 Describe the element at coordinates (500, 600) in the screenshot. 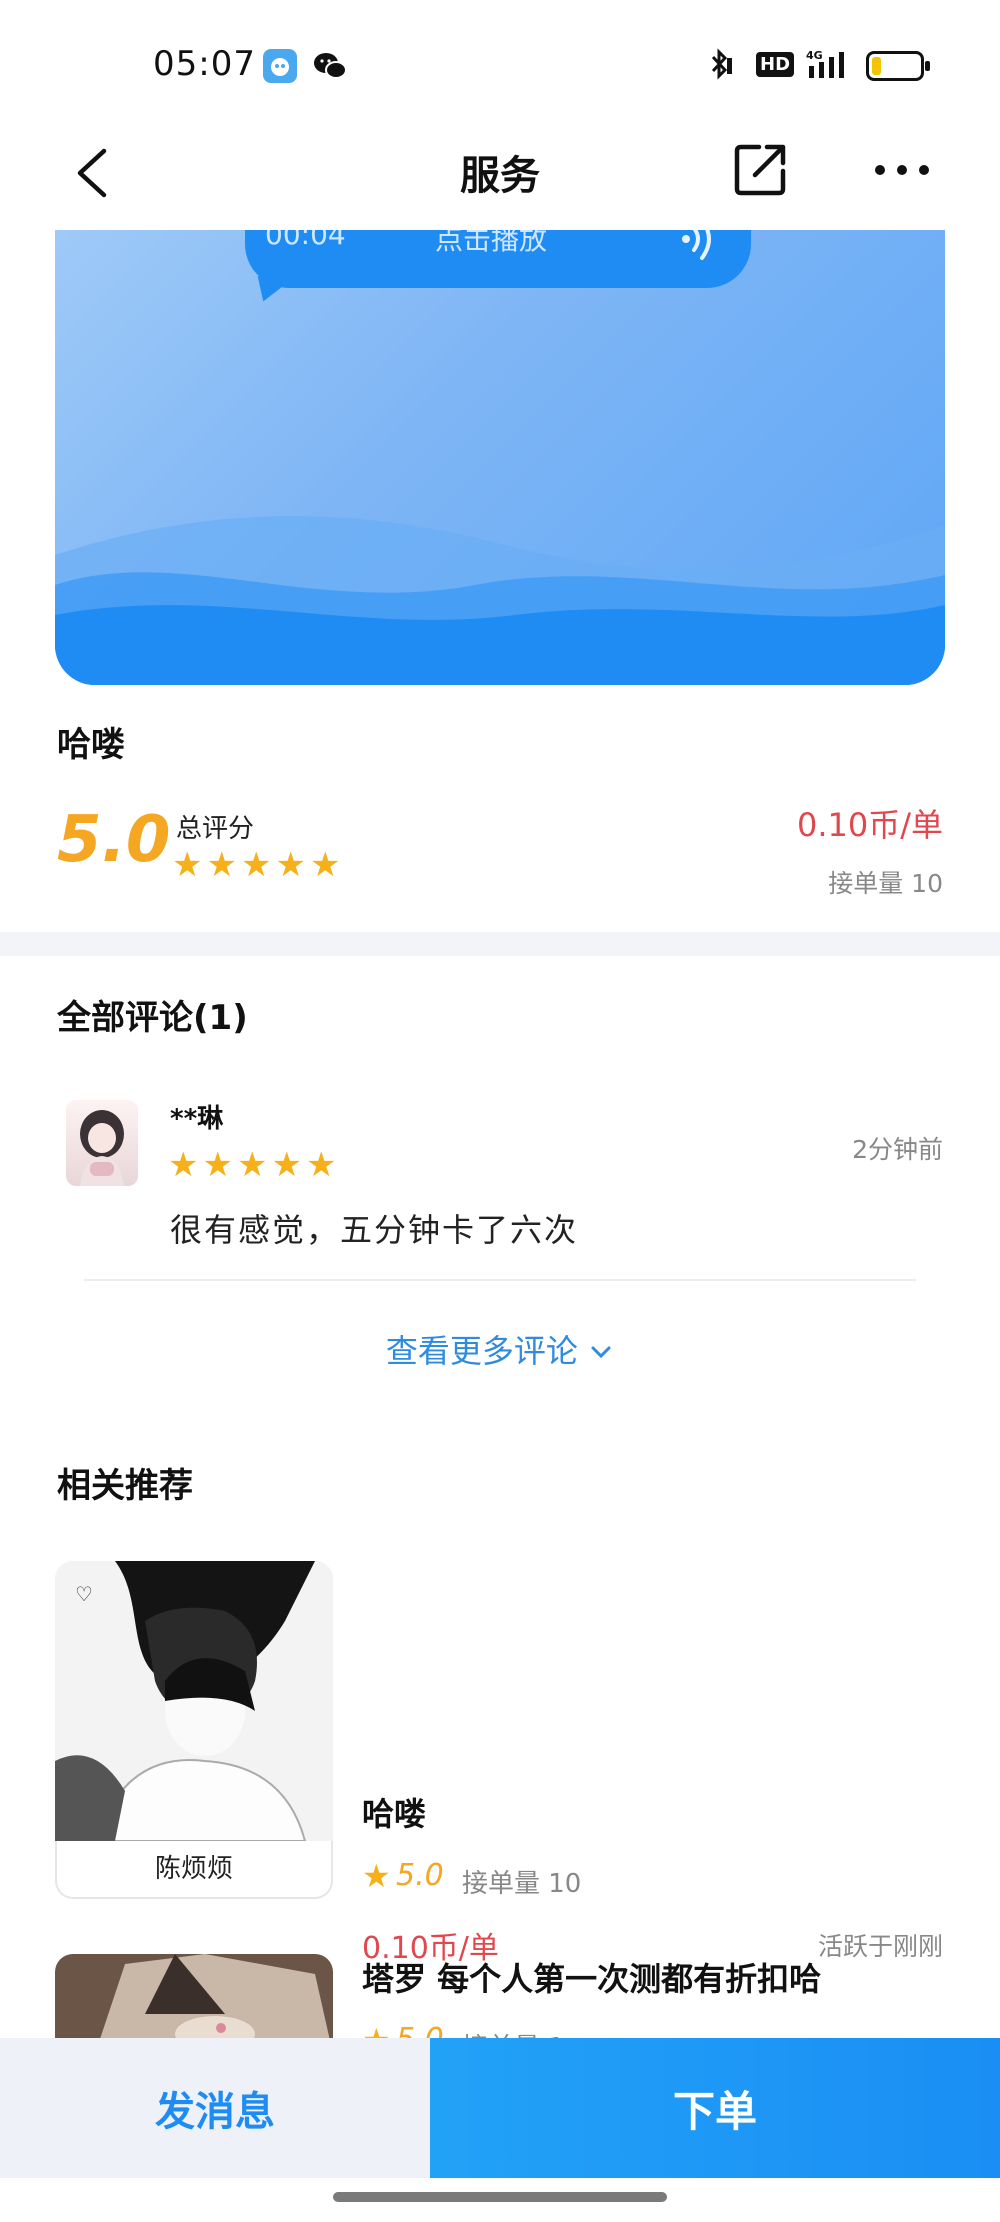

I see `wave-decoration` at that location.